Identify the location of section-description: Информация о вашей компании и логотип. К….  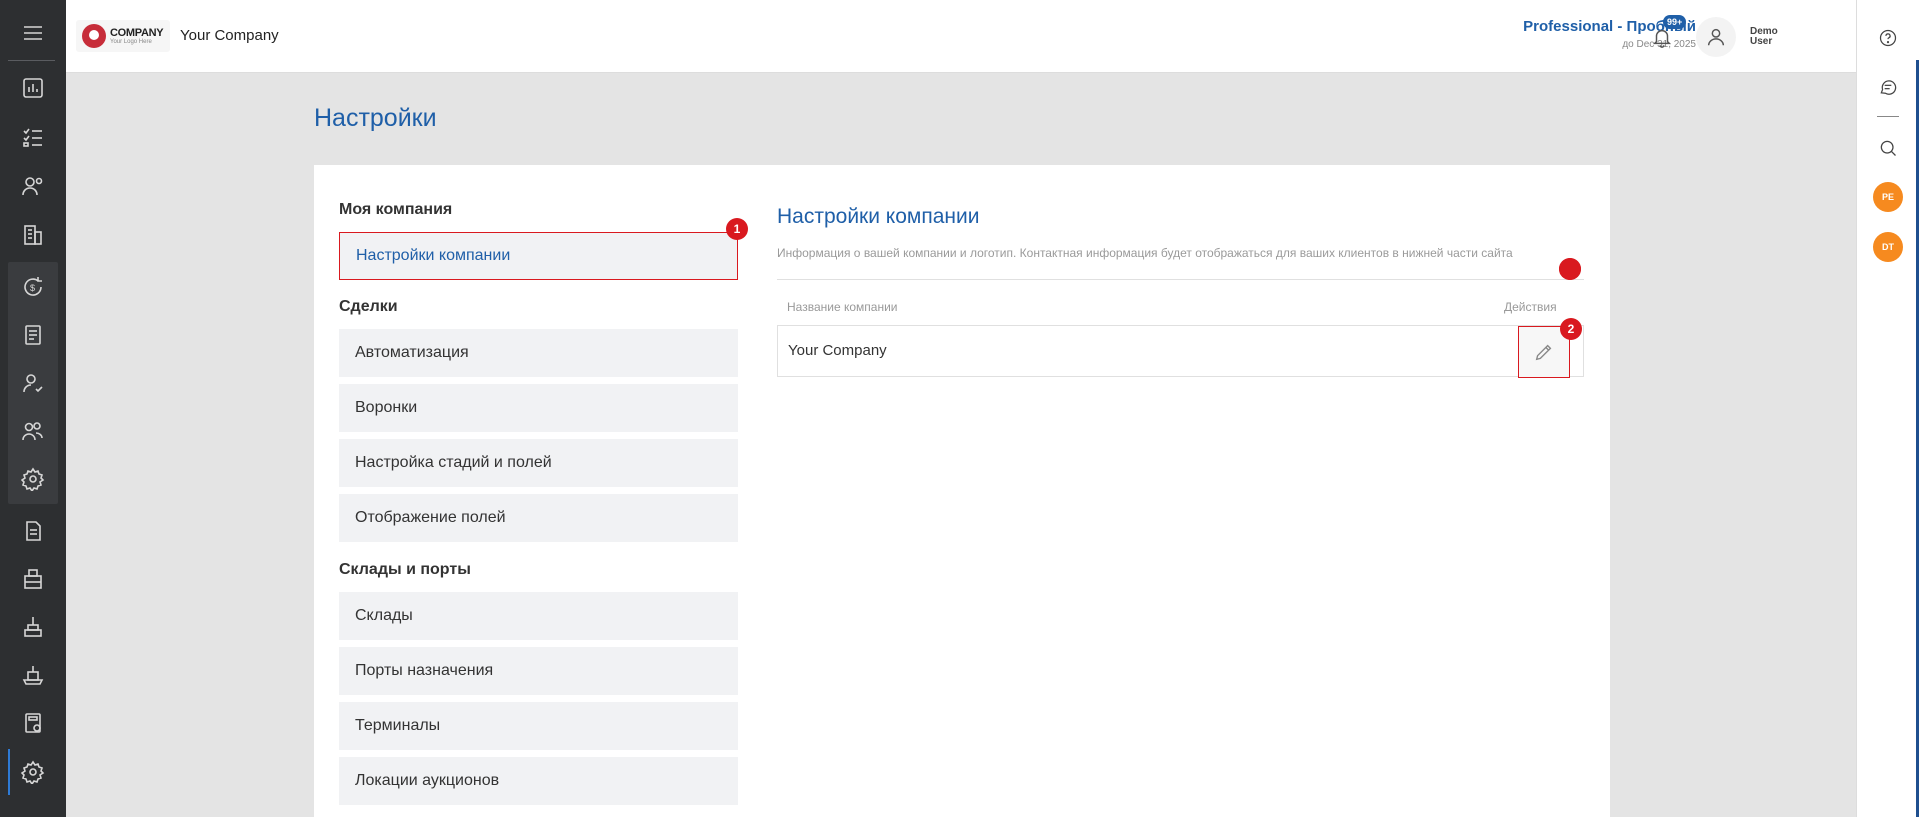
(1145, 253).